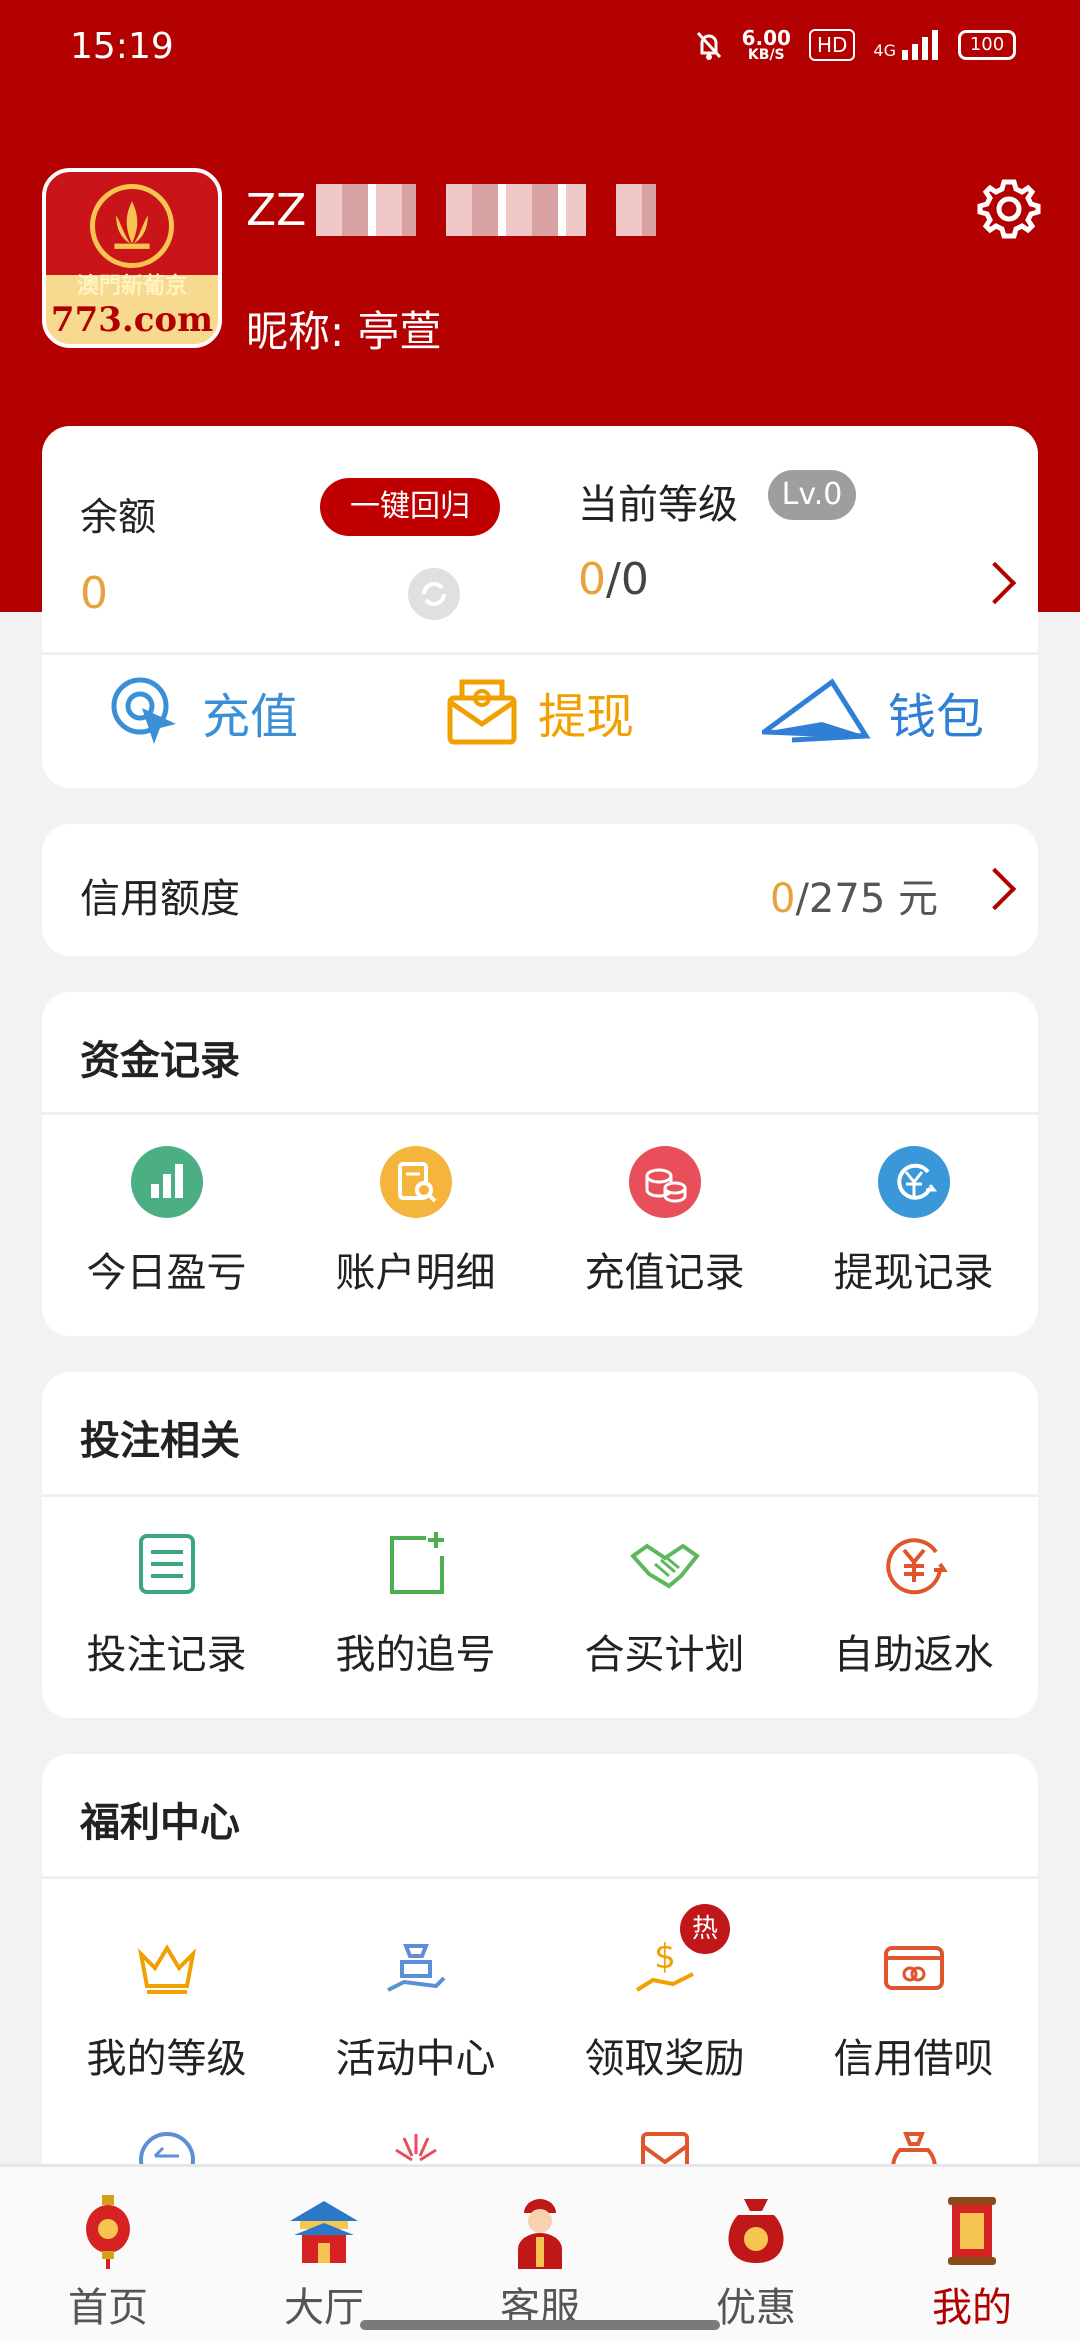  Describe the element at coordinates (434, 594) in the screenshot. I see `refresh-icon` at that location.